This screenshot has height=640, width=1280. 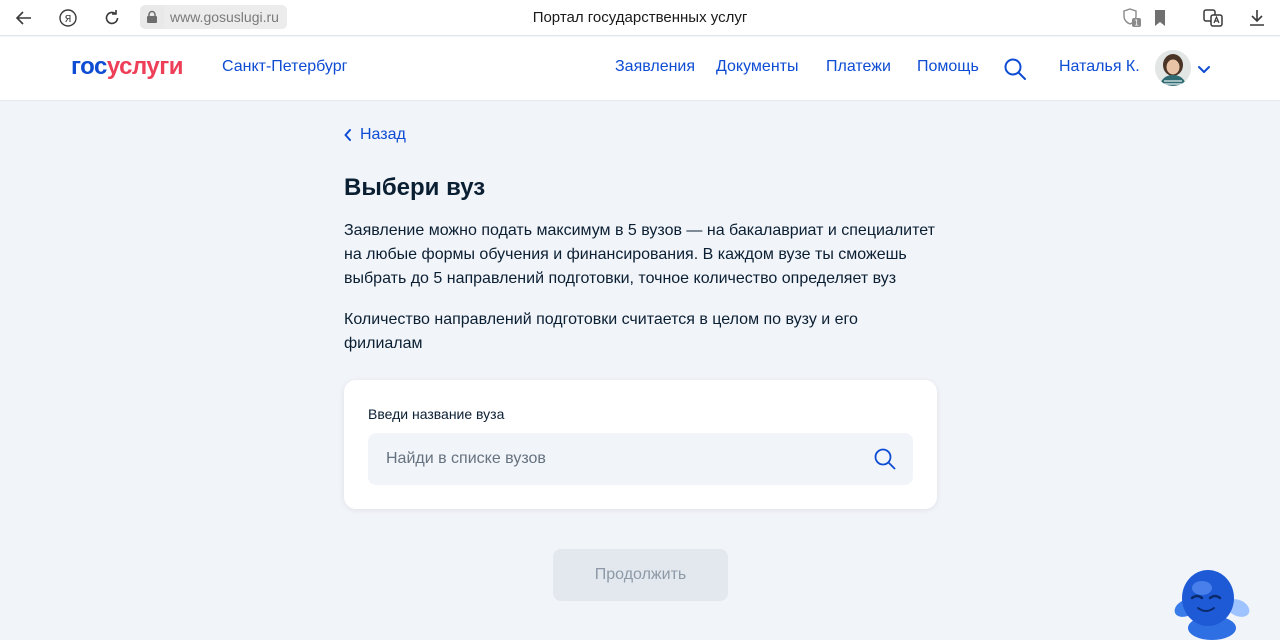 What do you see at coordinates (613, 459) in the screenshot?
I see `university-search-input` at bounding box center [613, 459].